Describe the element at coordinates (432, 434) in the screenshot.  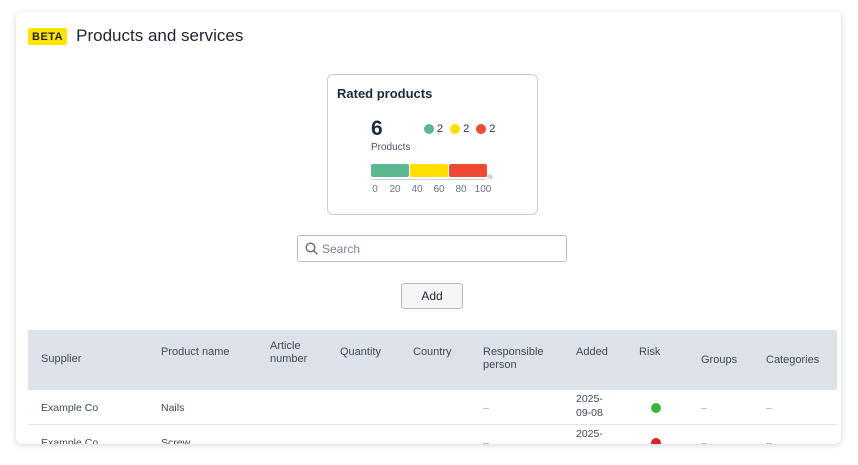
I see `table-row: Example Co Screw – 2025- – –` at that location.